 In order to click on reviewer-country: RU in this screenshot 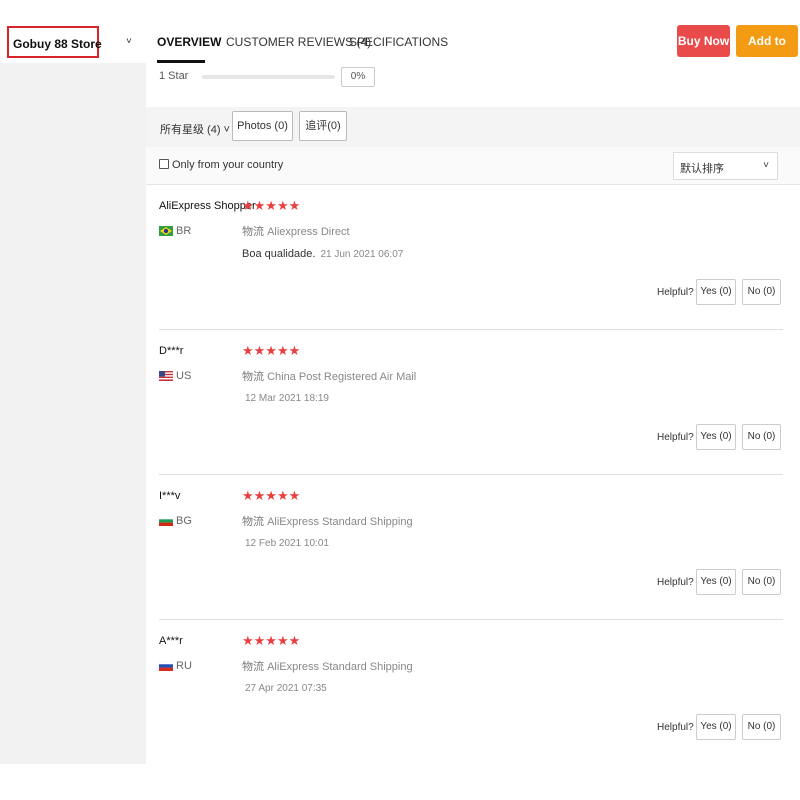, I will do `click(184, 666)`.